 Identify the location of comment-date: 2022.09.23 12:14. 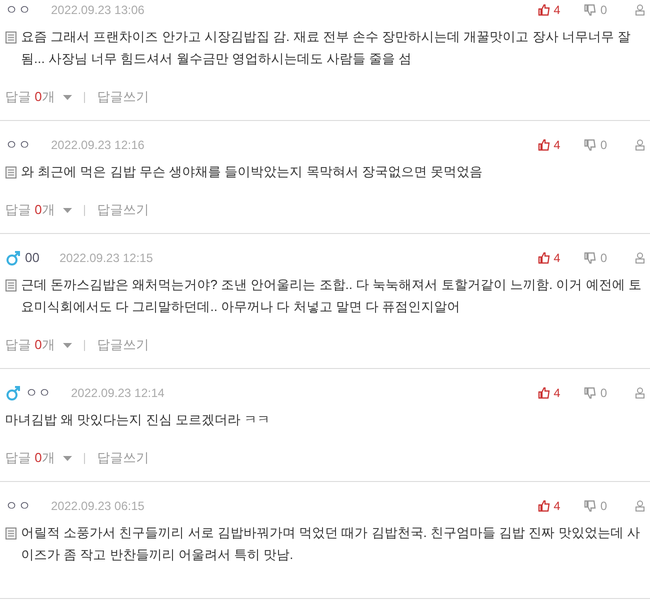
(117, 393).